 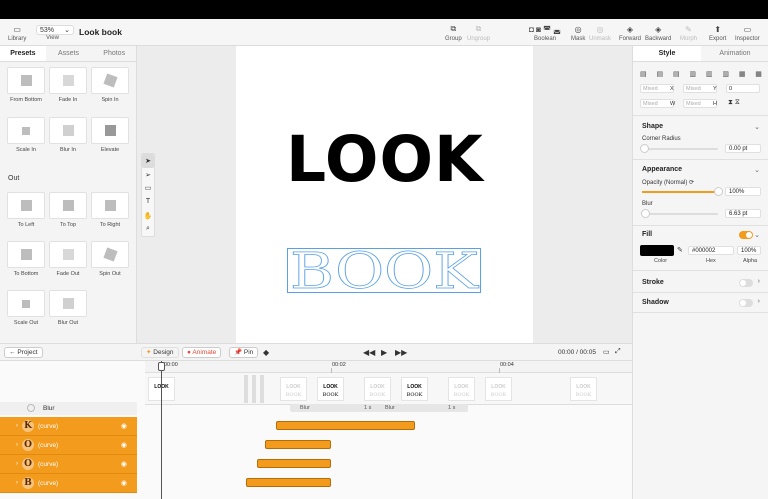 I want to click on blur-knob, so click(x=646, y=213).